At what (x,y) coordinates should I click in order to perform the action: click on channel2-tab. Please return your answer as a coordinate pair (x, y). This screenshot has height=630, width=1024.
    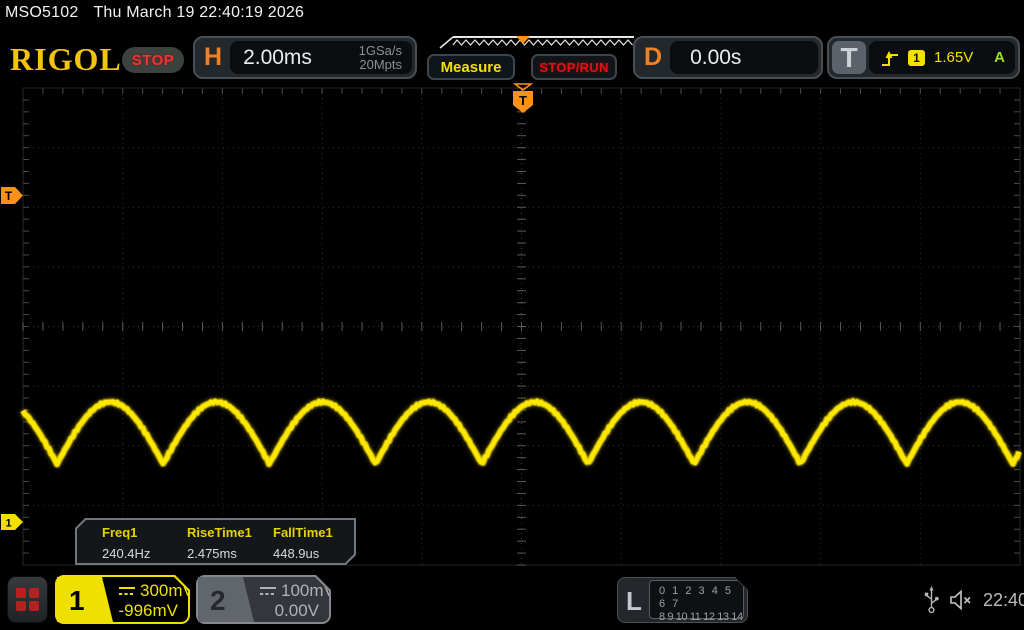
    Looking at the image, I should click on (226, 599).